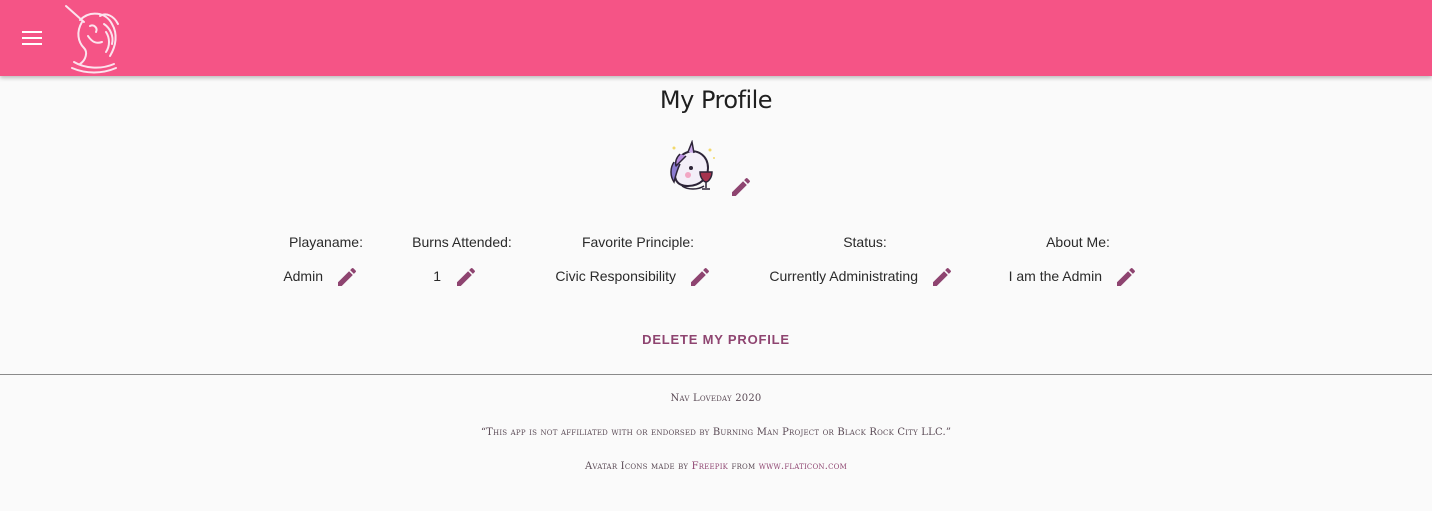  What do you see at coordinates (716, 100) in the screenshot?
I see `page-title: My Profile` at bounding box center [716, 100].